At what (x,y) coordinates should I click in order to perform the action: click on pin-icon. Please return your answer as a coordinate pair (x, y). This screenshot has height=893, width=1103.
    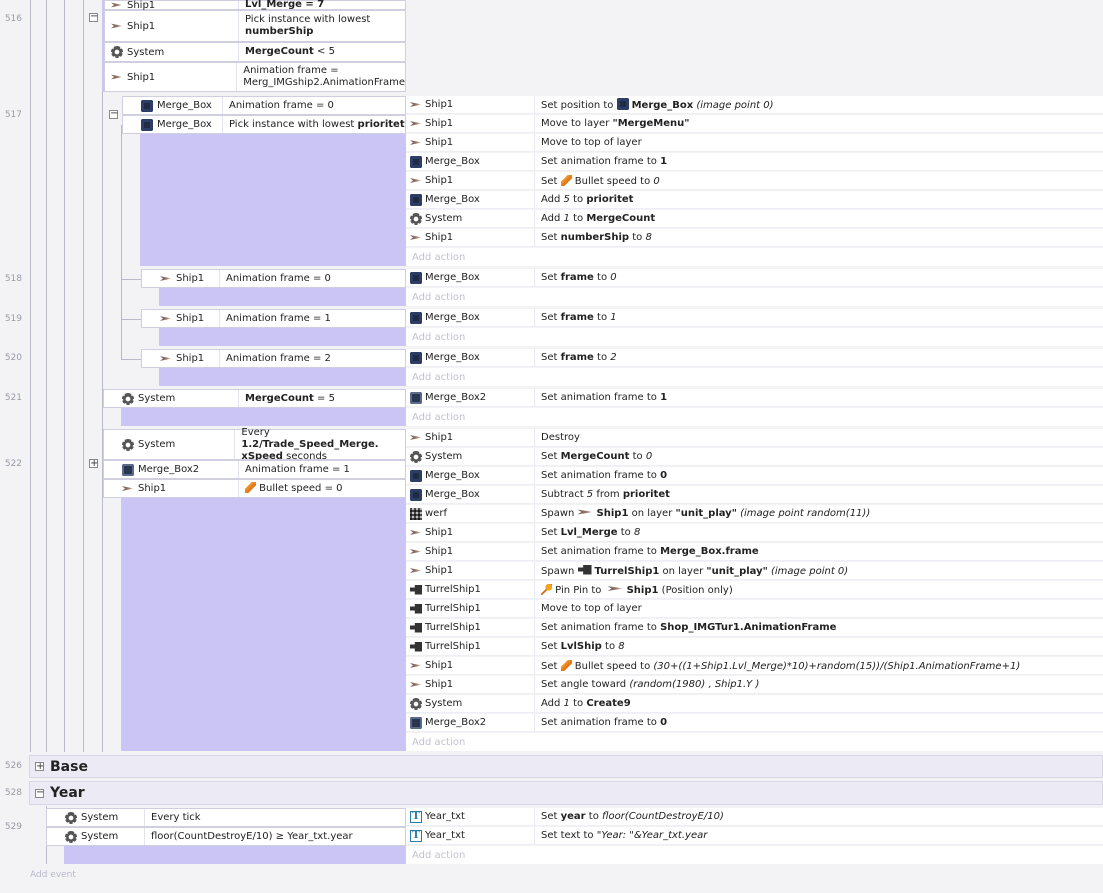
    Looking at the image, I should click on (546, 589).